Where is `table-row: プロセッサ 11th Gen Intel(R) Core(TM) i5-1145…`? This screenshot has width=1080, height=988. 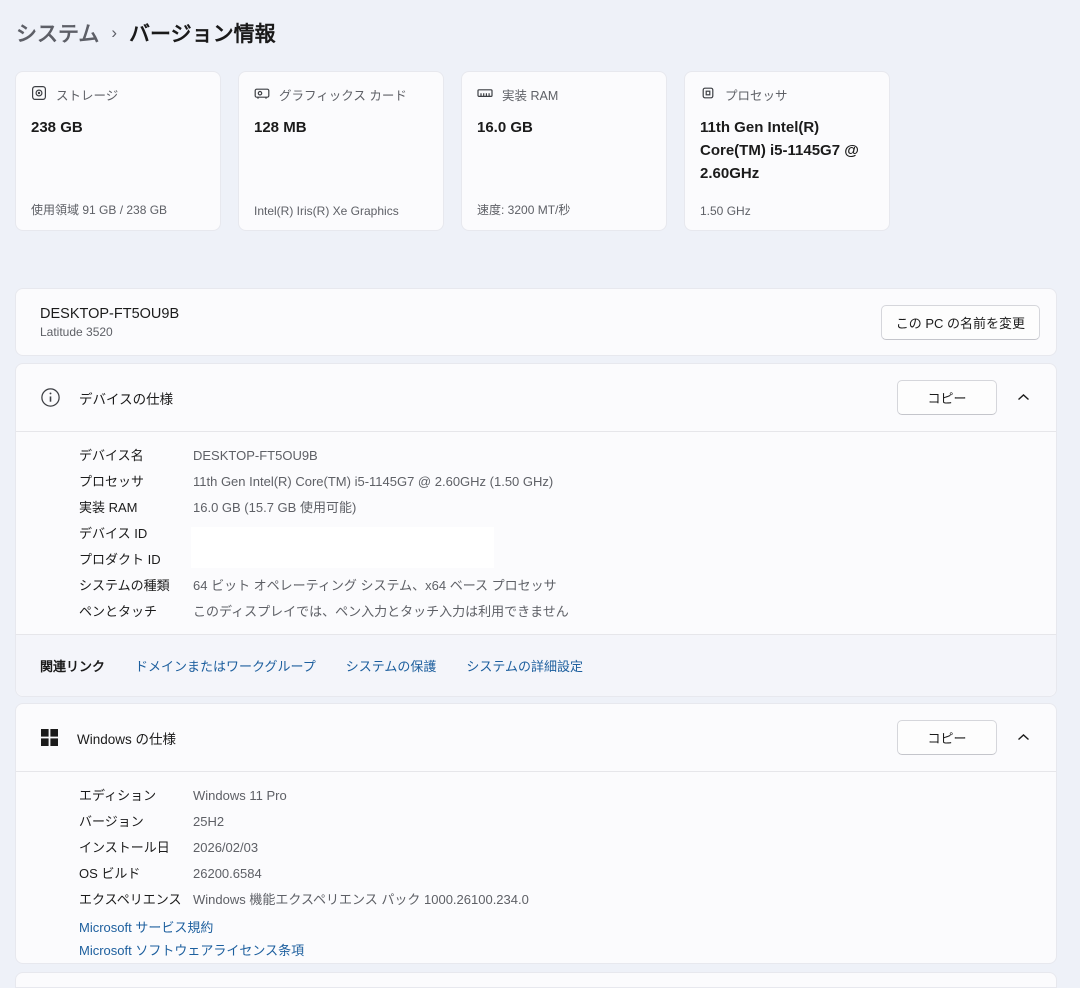 table-row: プロセッサ 11th Gen Intel(R) Core(TM) i5-1145… is located at coordinates (567, 482).